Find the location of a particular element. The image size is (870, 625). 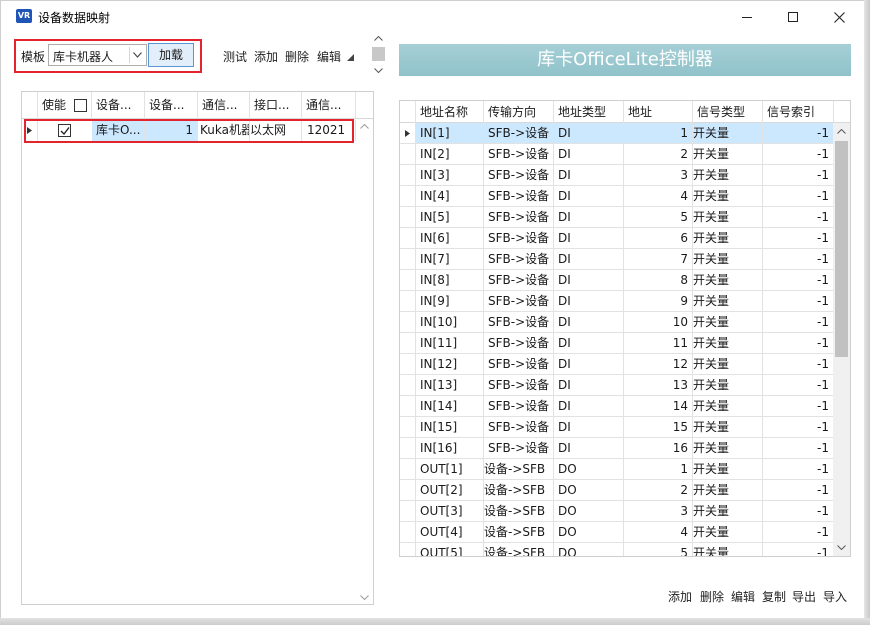

table-row: IN[16] SFB->设备 DI 16 开关量 -1 is located at coordinates (617, 448).